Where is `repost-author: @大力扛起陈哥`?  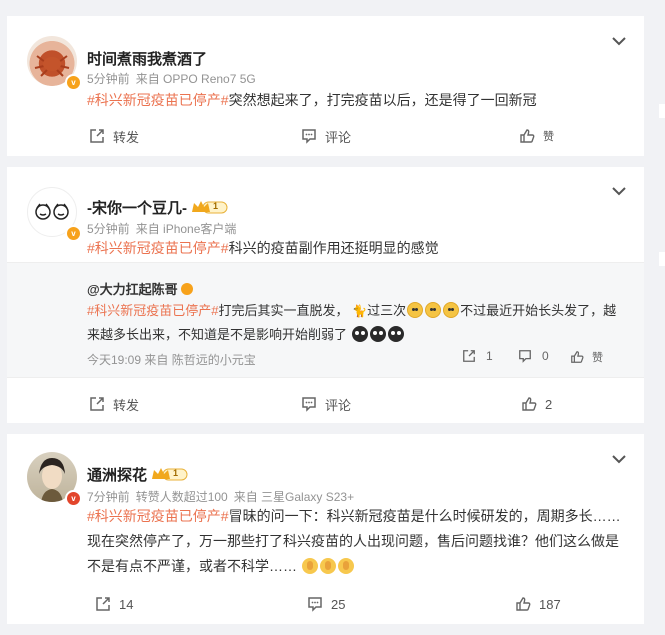 repost-author: @大力扛起陈哥 is located at coordinates (140, 288).